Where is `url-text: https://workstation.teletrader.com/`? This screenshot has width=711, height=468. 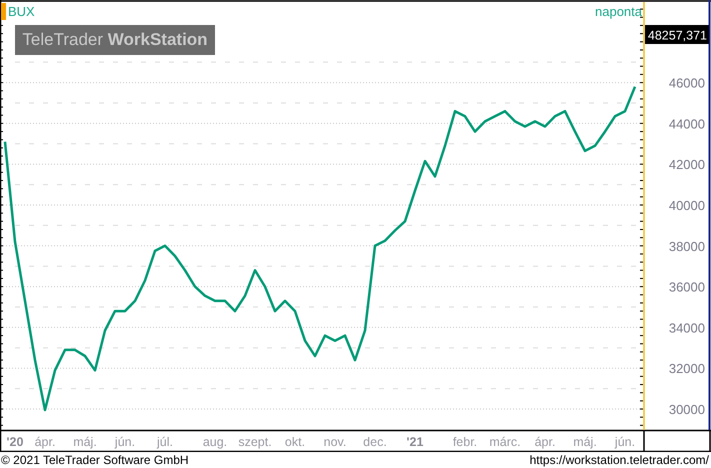
url-text: https://workstation.teletrader.com/ is located at coordinates (619, 460).